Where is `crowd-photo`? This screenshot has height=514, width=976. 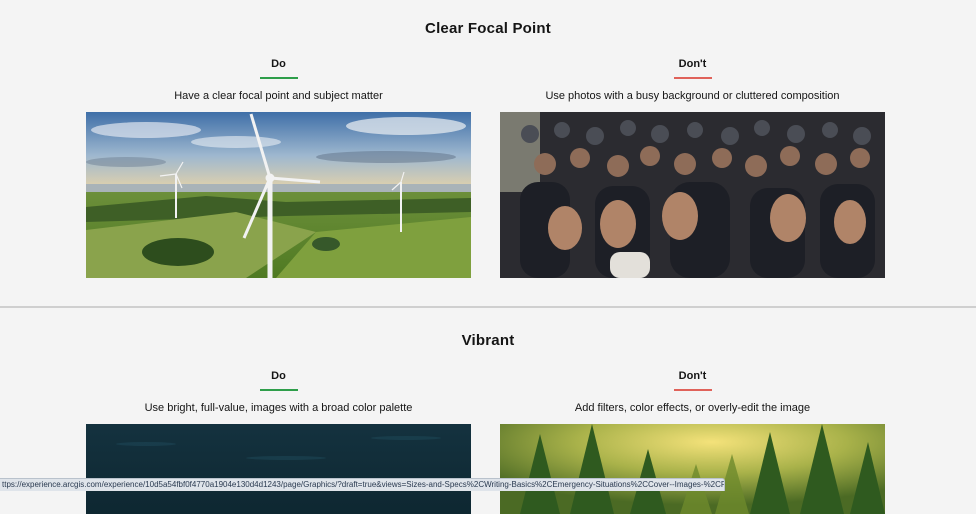
crowd-photo is located at coordinates (692, 195).